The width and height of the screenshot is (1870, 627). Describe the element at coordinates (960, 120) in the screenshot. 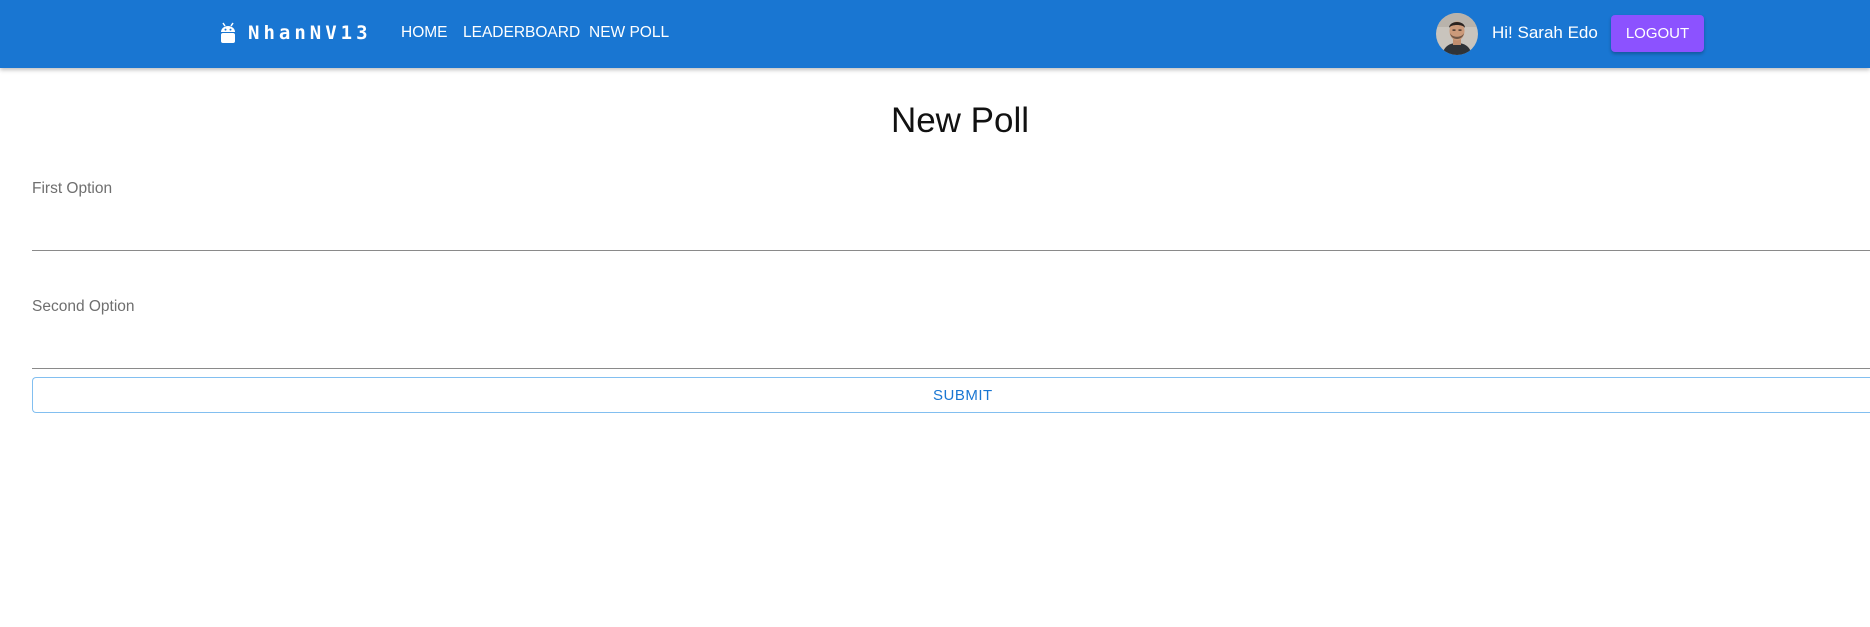

I see `page-title: New Poll` at that location.